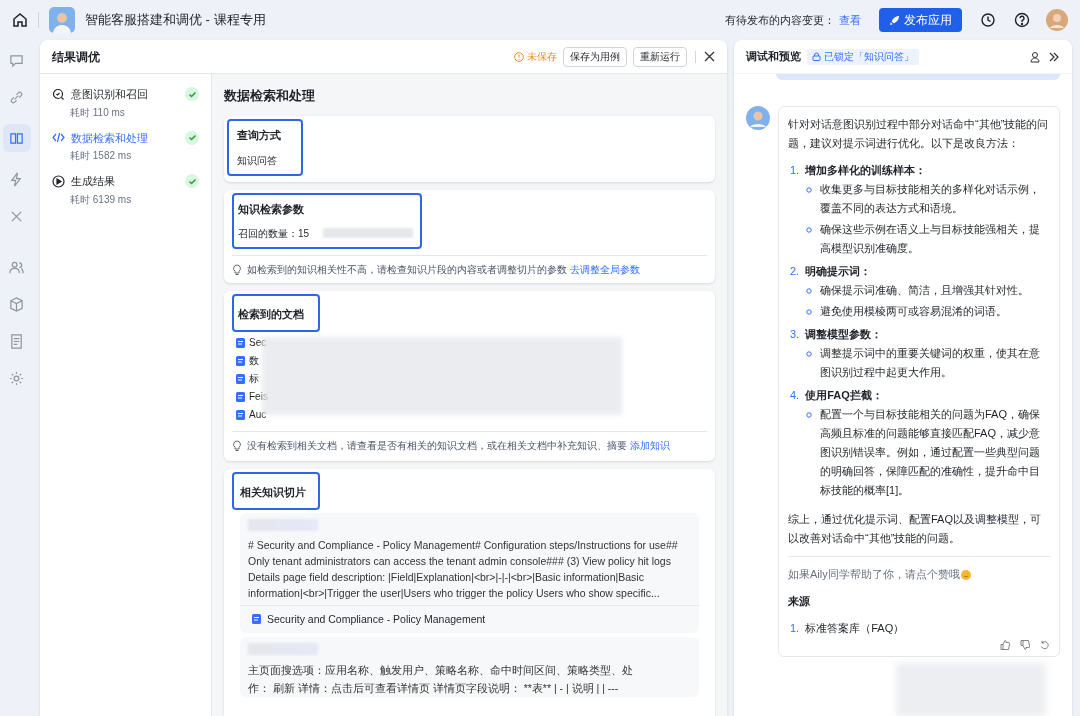 This screenshot has width=1080, height=716. Describe the element at coordinates (254, 360) in the screenshot. I see `document-name: 数` at that location.